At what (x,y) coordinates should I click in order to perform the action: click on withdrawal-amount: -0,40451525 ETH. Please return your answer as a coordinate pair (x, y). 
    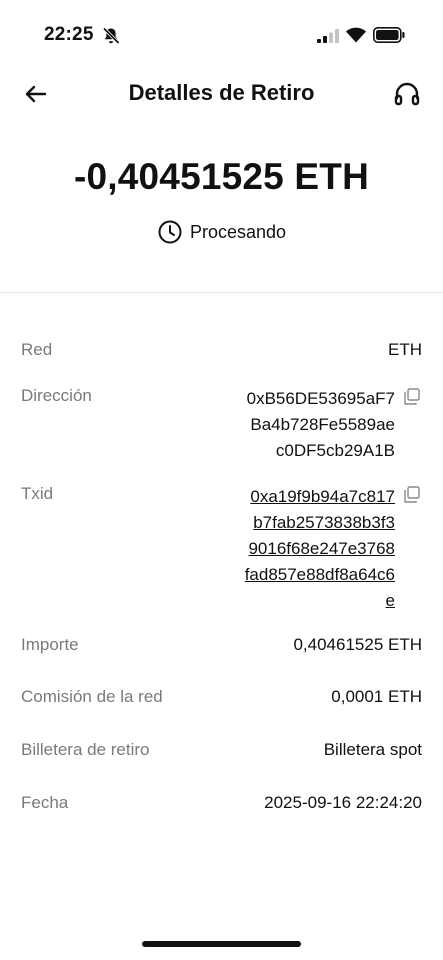
    Looking at the image, I should click on (221, 176).